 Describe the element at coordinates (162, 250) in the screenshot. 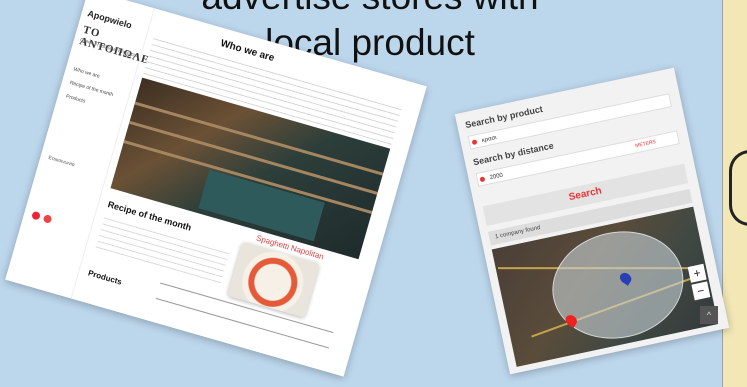

I see `recipe-text` at that location.